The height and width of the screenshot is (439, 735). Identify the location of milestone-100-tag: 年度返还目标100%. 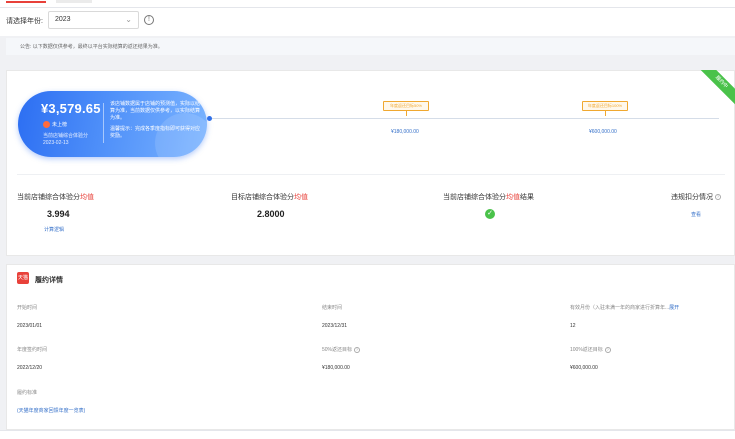
(605, 108).